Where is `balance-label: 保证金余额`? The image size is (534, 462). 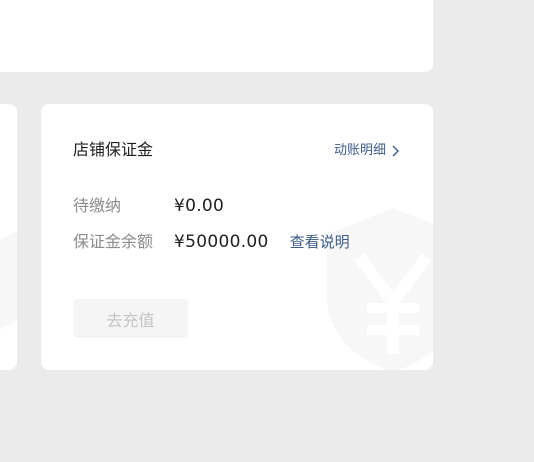 balance-label: 保证金余额 is located at coordinates (113, 241).